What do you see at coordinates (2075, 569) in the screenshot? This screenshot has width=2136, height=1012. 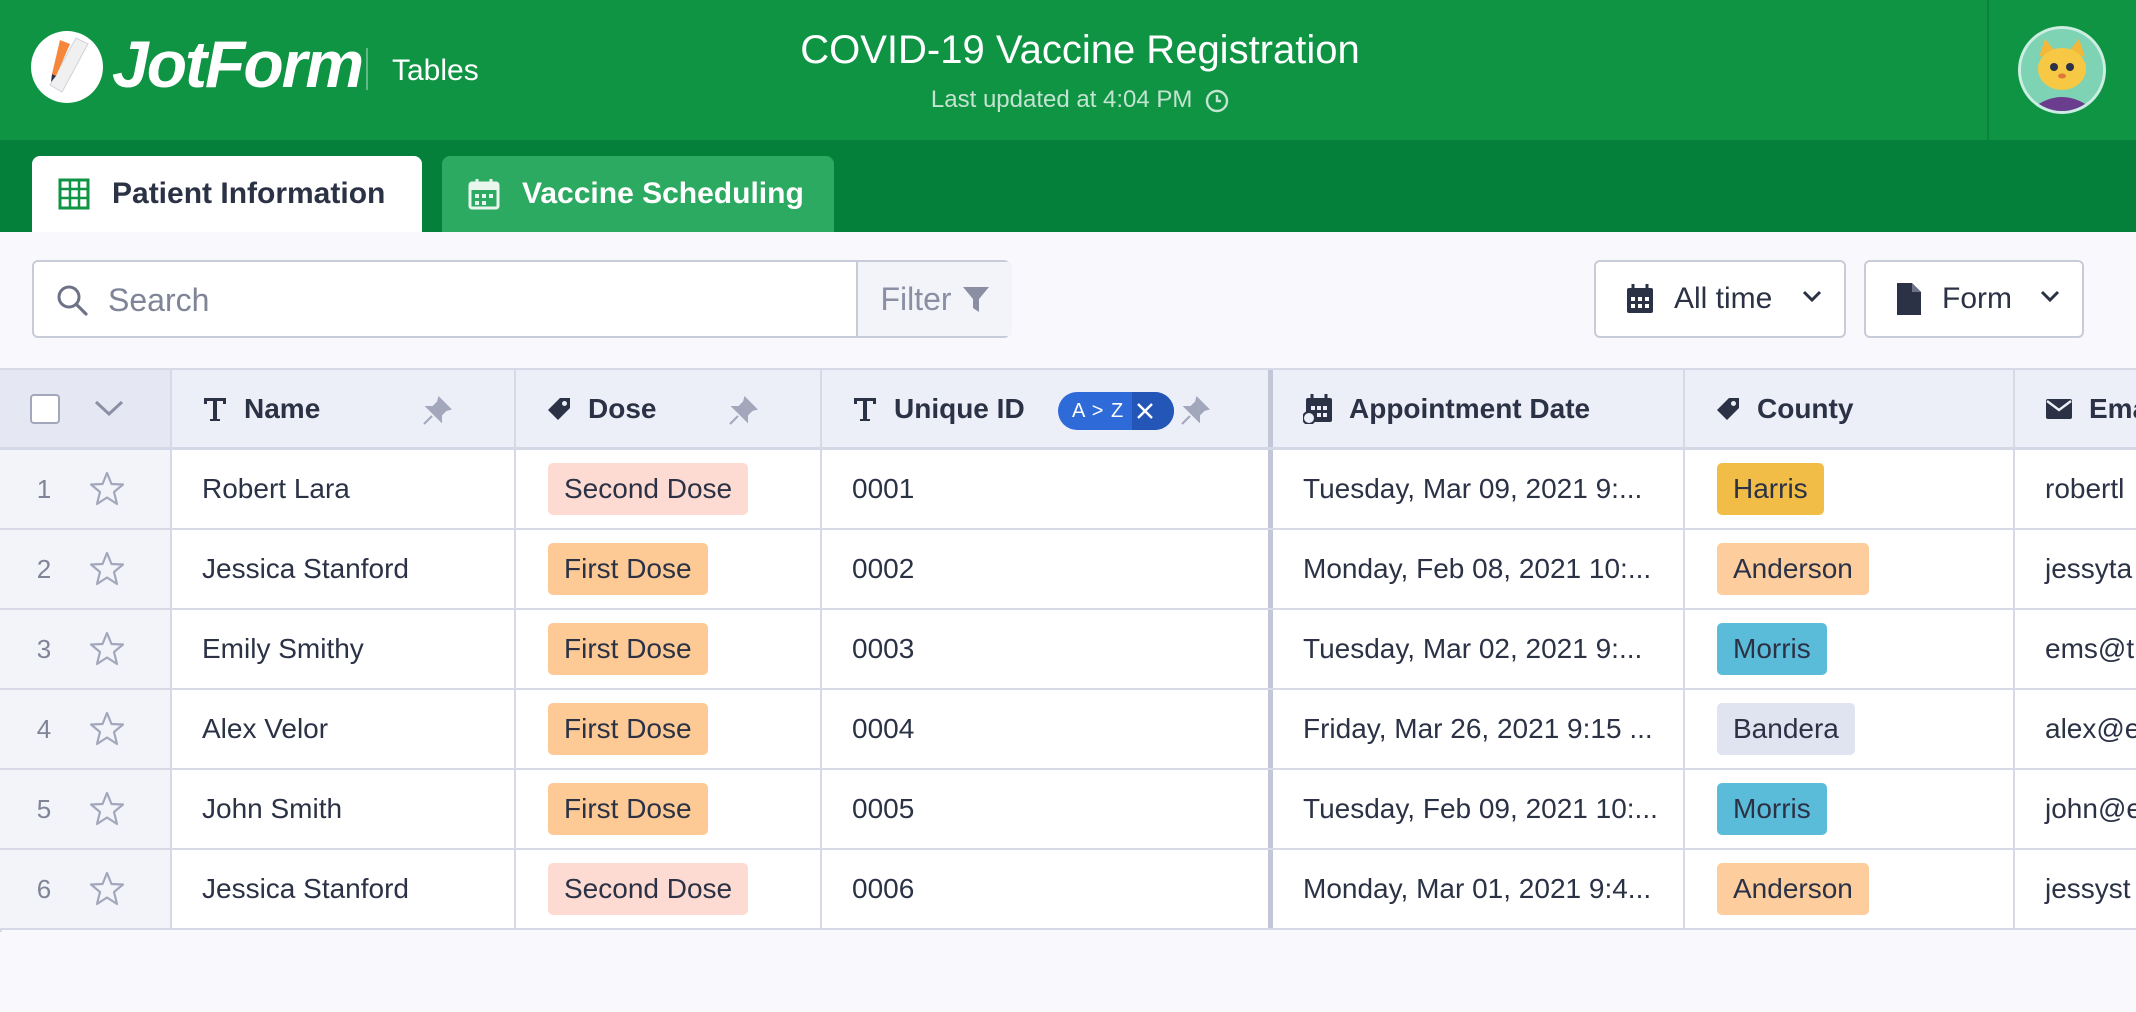 I see `cell-email: jessyta` at bounding box center [2075, 569].